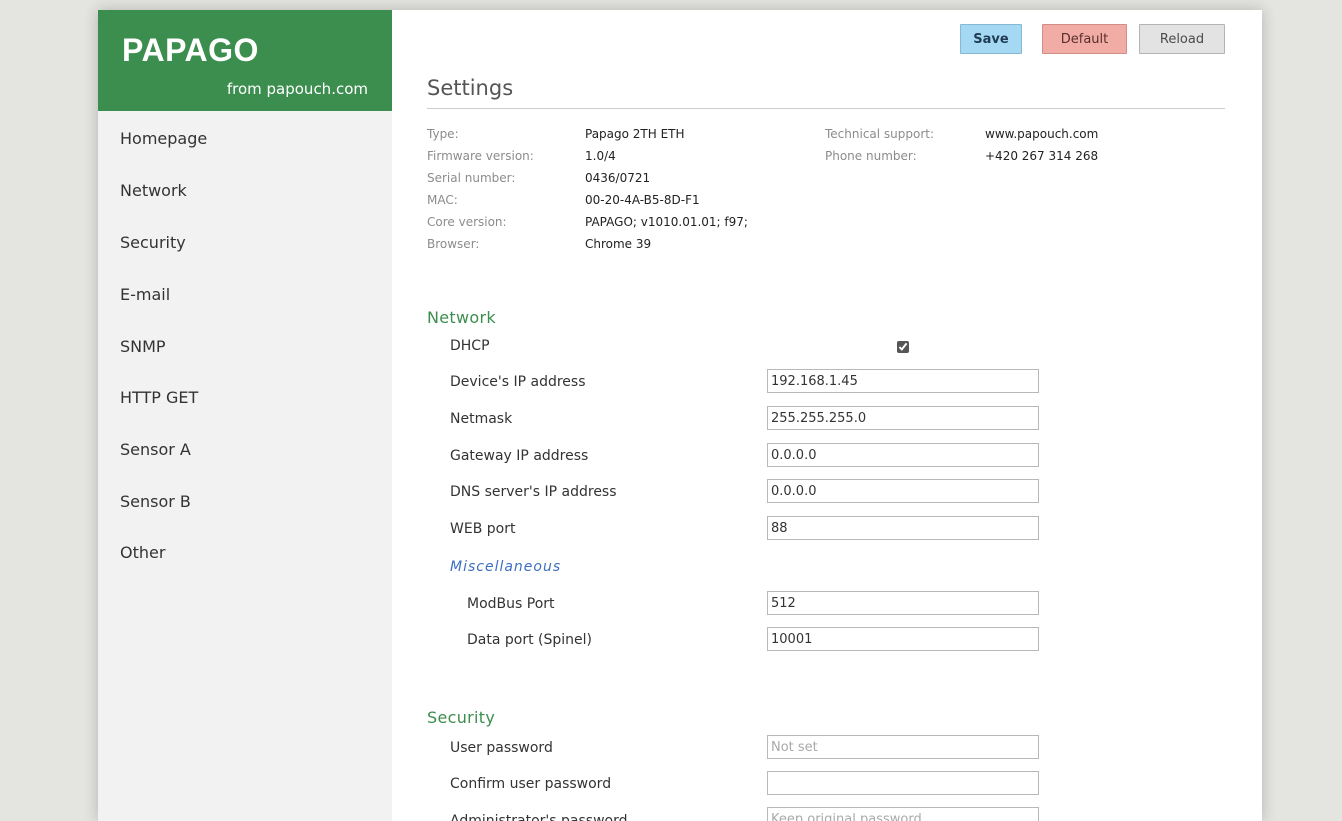  What do you see at coordinates (531, 784) in the screenshot?
I see `confirm-user-password-label: Confirm user password` at bounding box center [531, 784].